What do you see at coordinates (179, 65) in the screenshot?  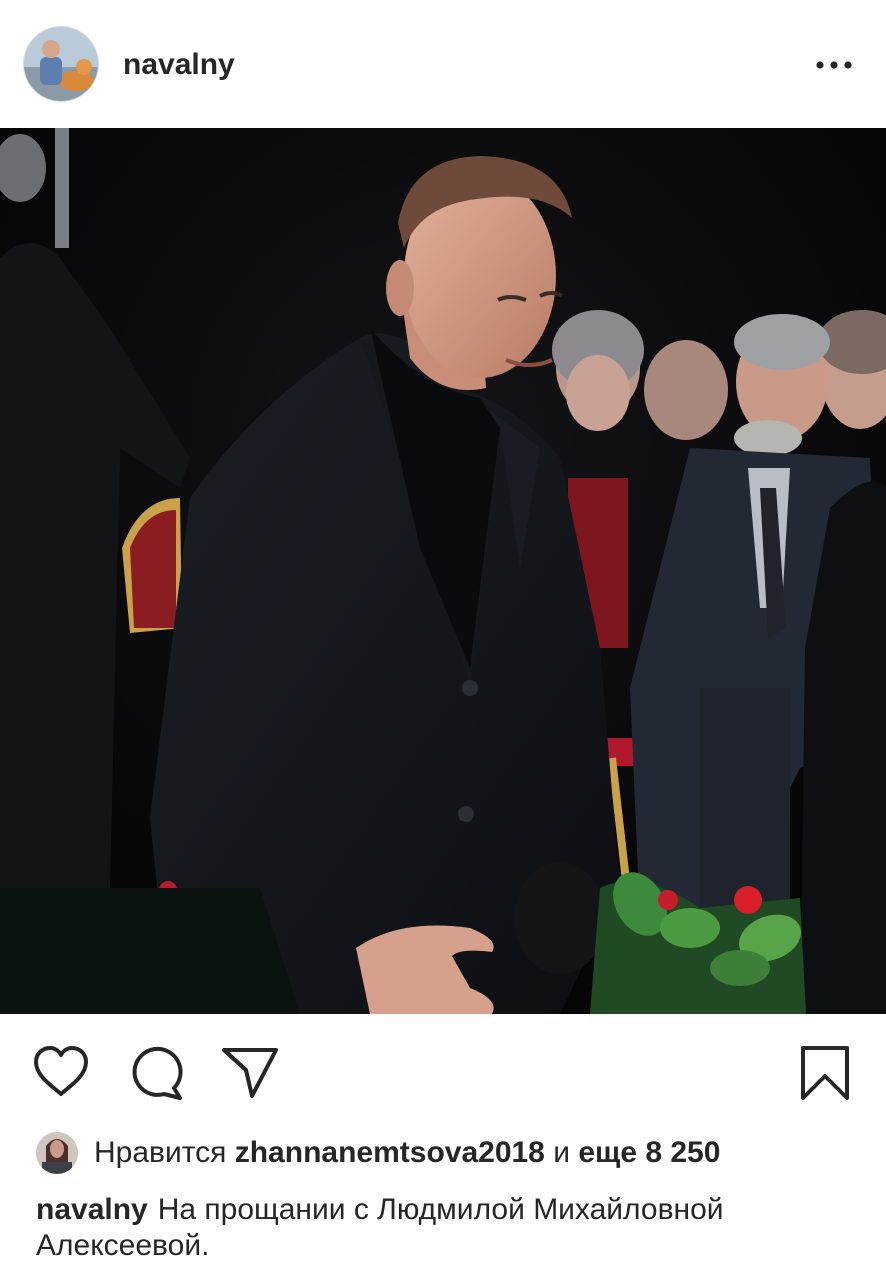 I see `post-username: navalny` at bounding box center [179, 65].